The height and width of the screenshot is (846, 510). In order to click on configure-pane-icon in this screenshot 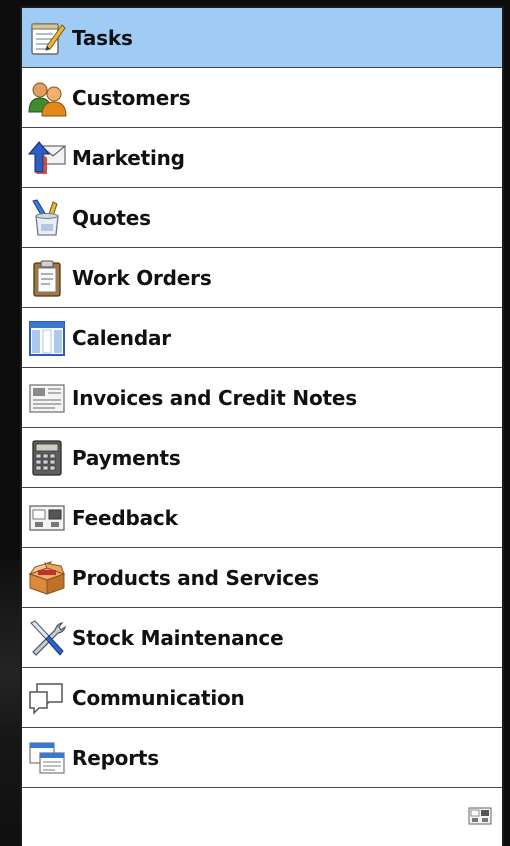, I will do `click(480, 816)`.